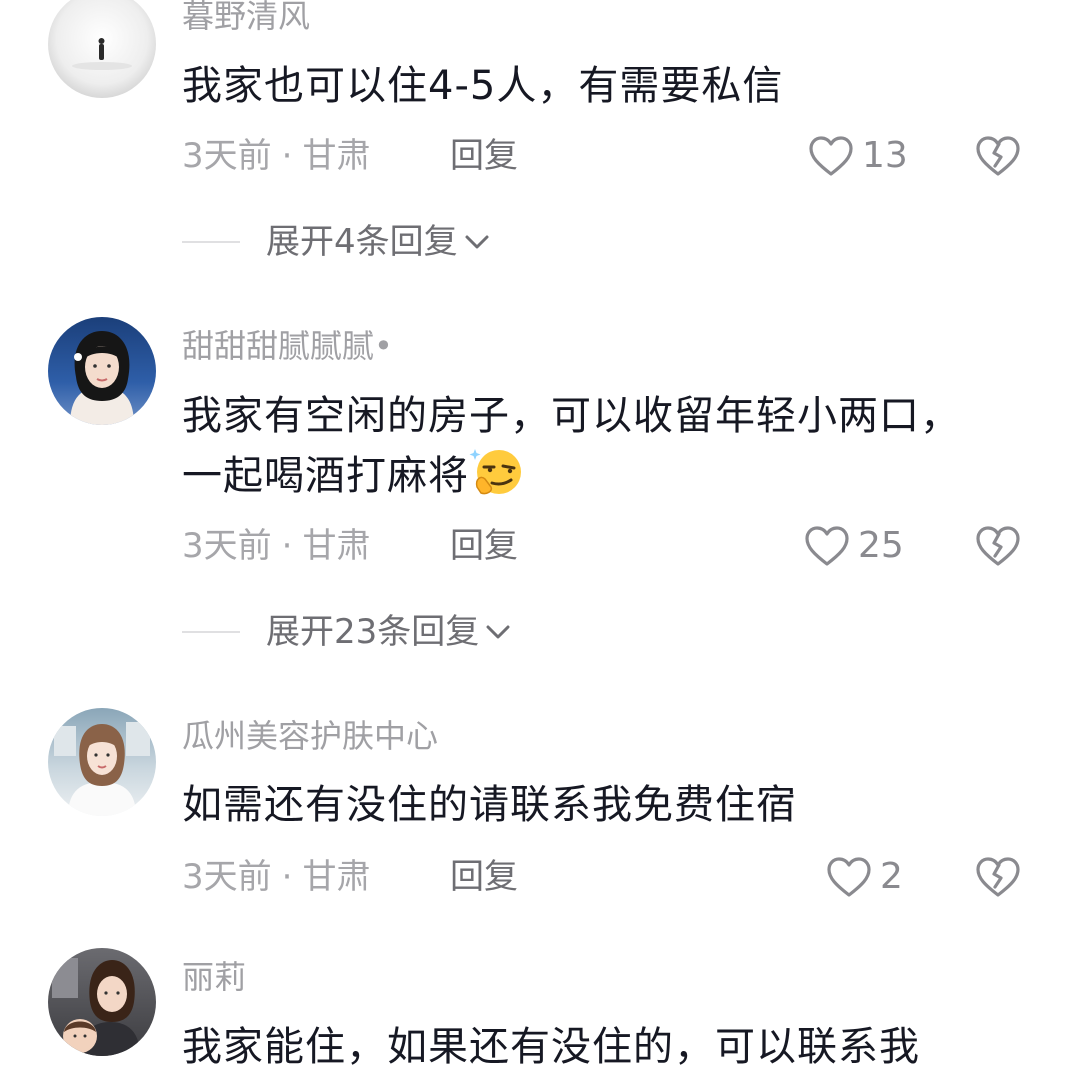 The image size is (1080, 1080). Describe the element at coordinates (551, 1047) in the screenshot. I see `comment-text: 我家能住，如果还有没住的，可以联系我` at that location.